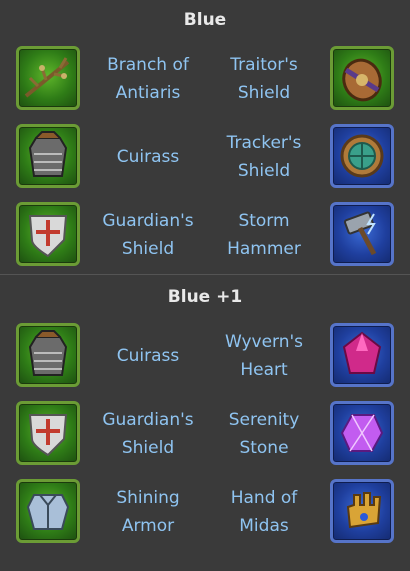 The width and height of the screenshot is (410, 571). I want to click on item-name: Serenity Stone, so click(264, 434).